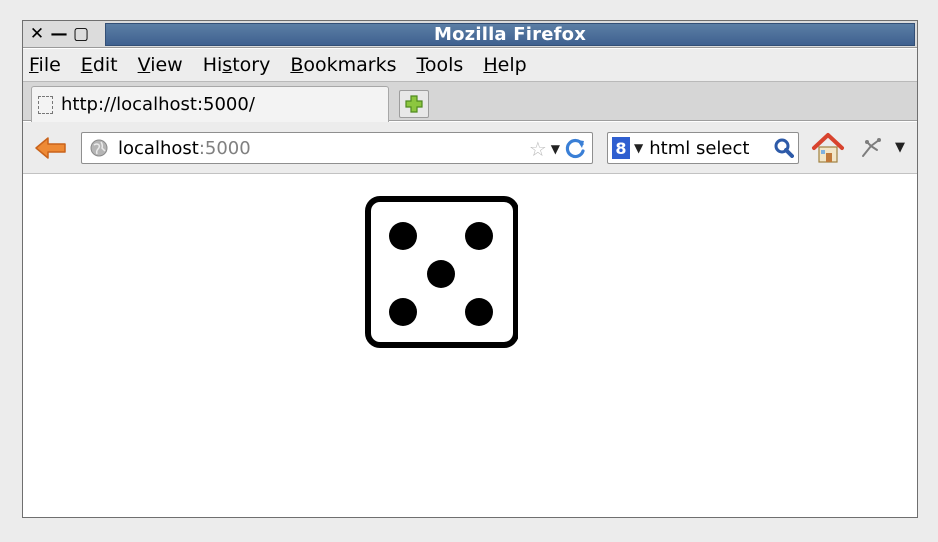 The height and width of the screenshot is (542, 938). I want to click on dice-five-icon, so click(441, 272).